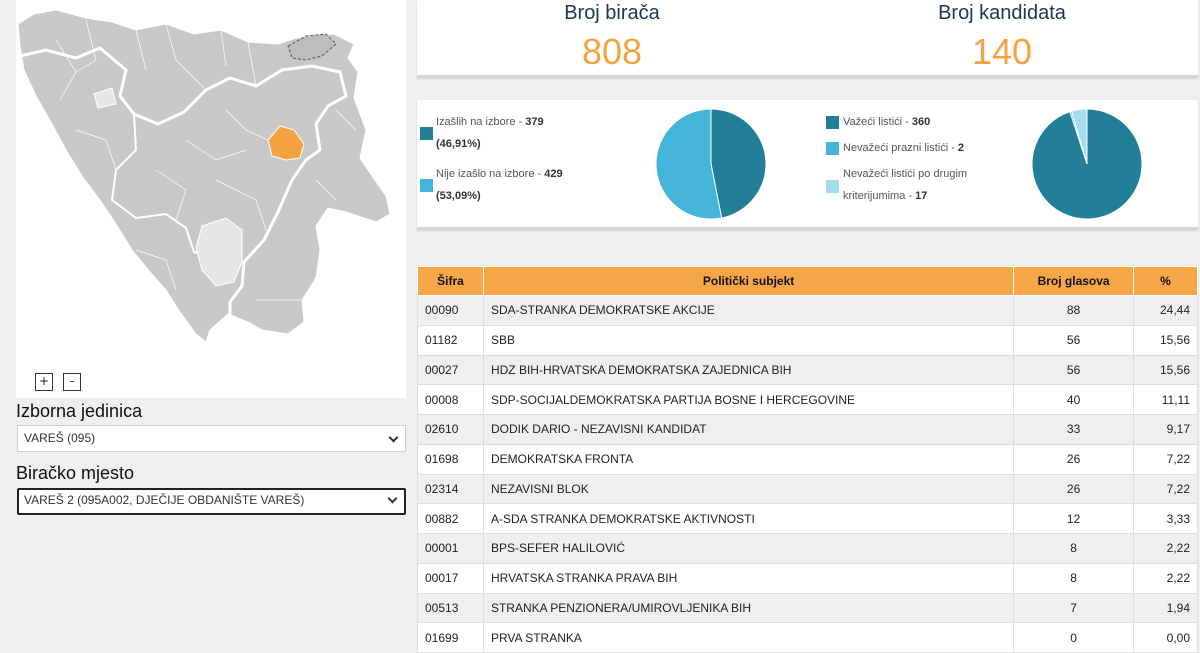 This screenshot has height=653, width=1200. What do you see at coordinates (1074, 399) in the screenshot?
I see `cell-votes: 40` at bounding box center [1074, 399].